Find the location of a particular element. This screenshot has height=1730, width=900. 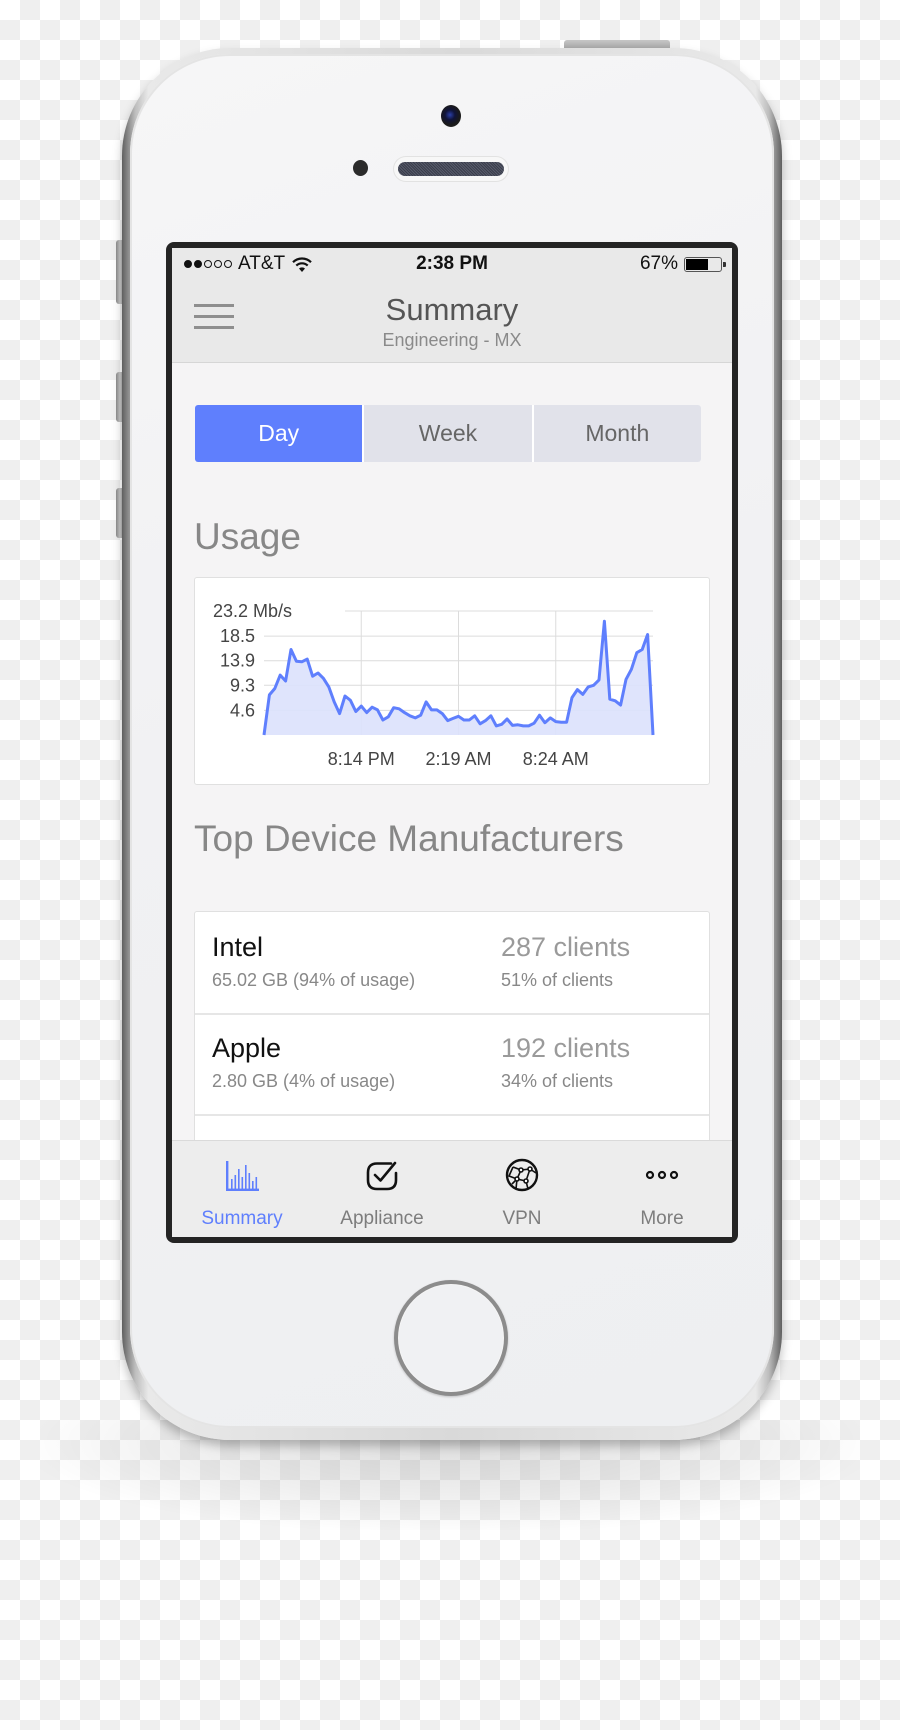

proximity-sensor is located at coordinates (360, 168).